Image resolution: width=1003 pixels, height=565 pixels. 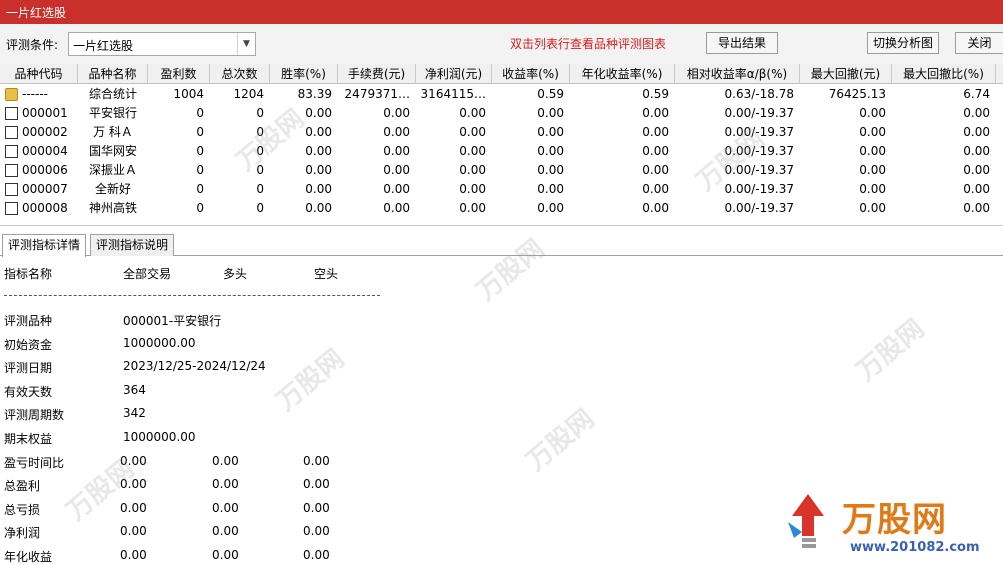 I want to click on column-header-total-count: 总次数, so click(x=240, y=74).